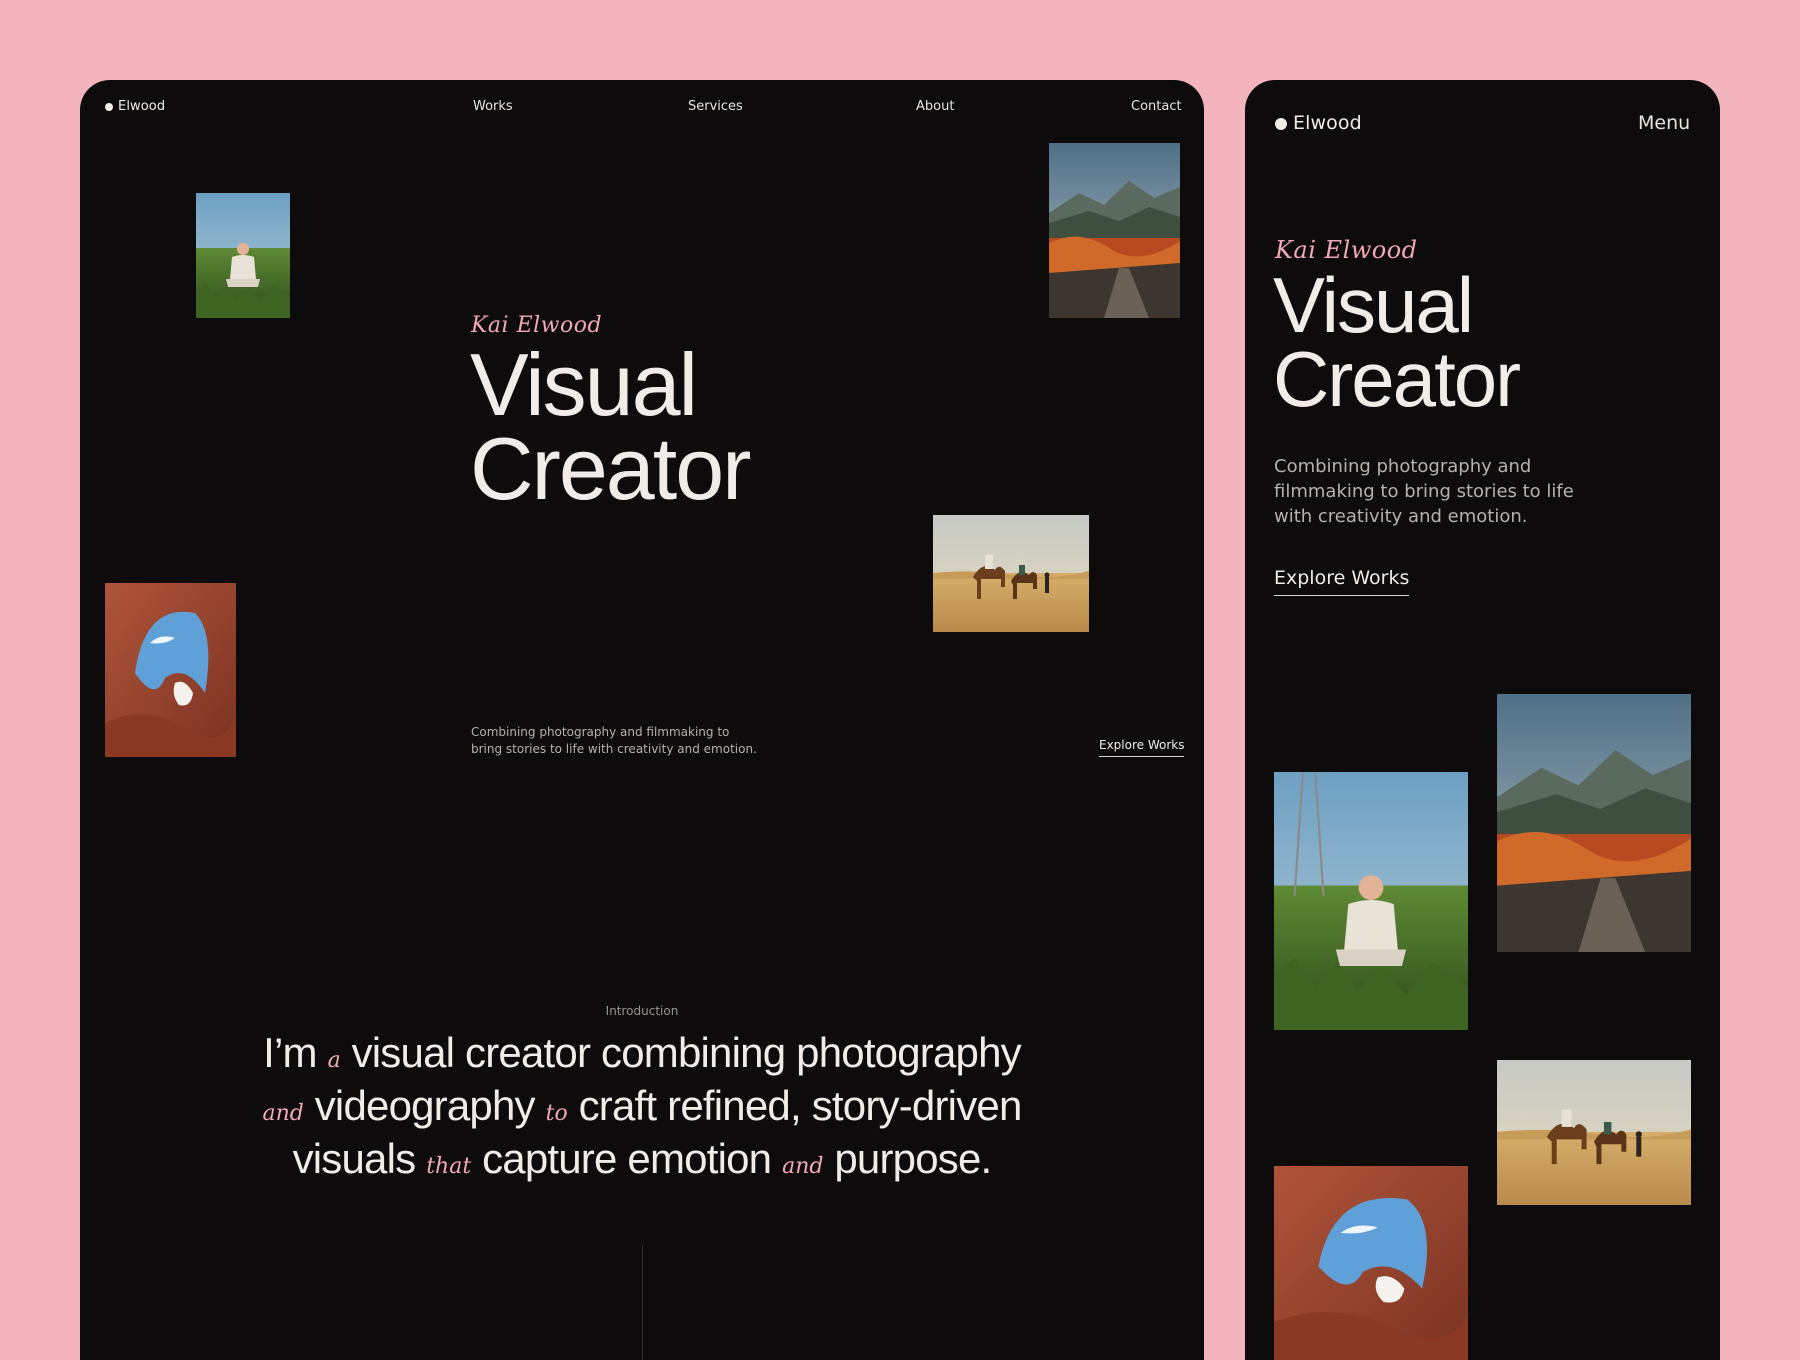 The height and width of the screenshot is (1360, 1800). Describe the element at coordinates (584, 384) in the screenshot. I see `hero-title-line1: Visual` at that location.